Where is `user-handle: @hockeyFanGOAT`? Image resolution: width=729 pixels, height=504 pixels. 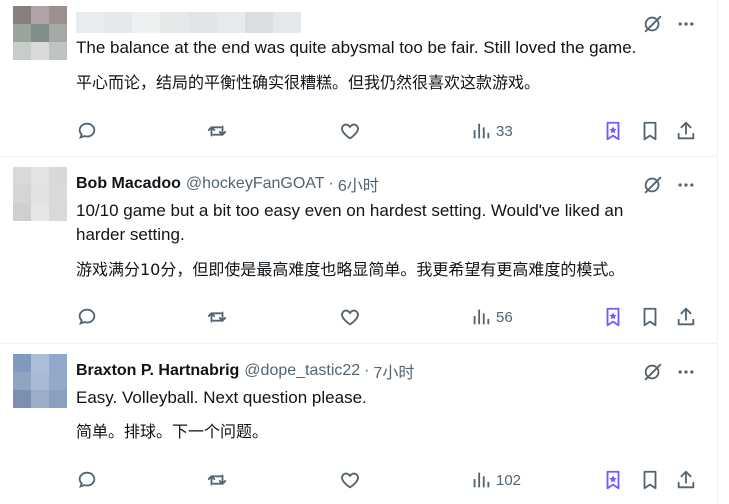
user-handle: @hockeyFanGOAT is located at coordinates (255, 184).